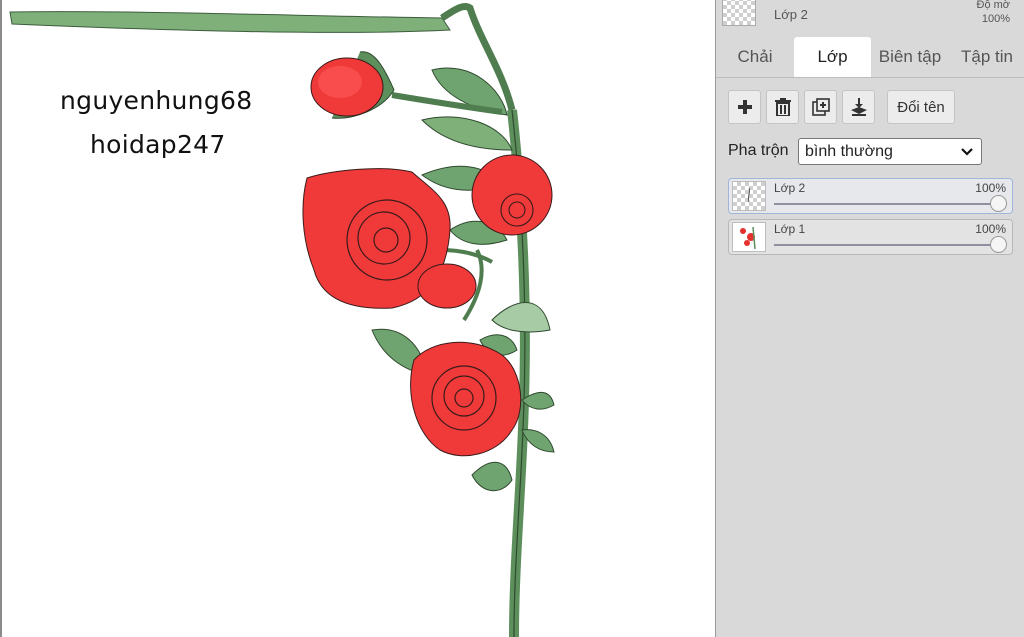  Describe the element at coordinates (739, 13) in the screenshot. I see `current-layer-thumbnail` at that location.